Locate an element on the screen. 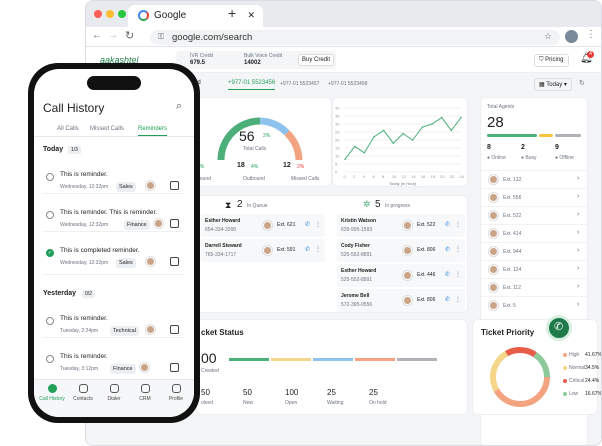  legend-dot is located at coordinates (565, 394).